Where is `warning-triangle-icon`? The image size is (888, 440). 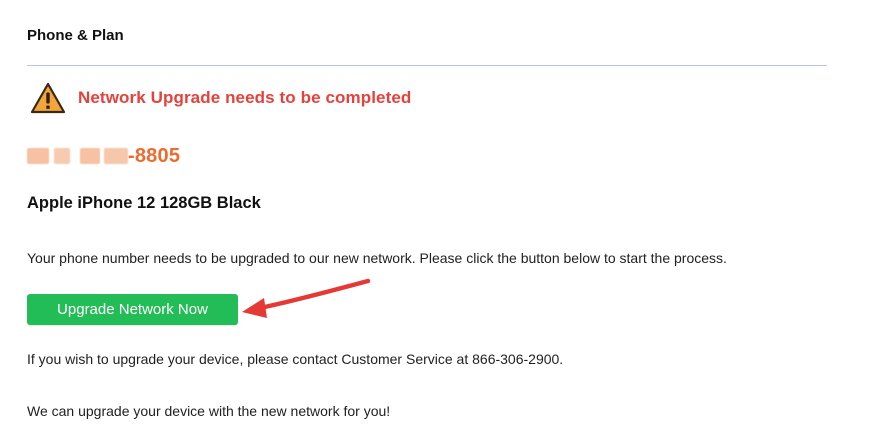
warning-triangle-icon is located at coordinates (48, 98).